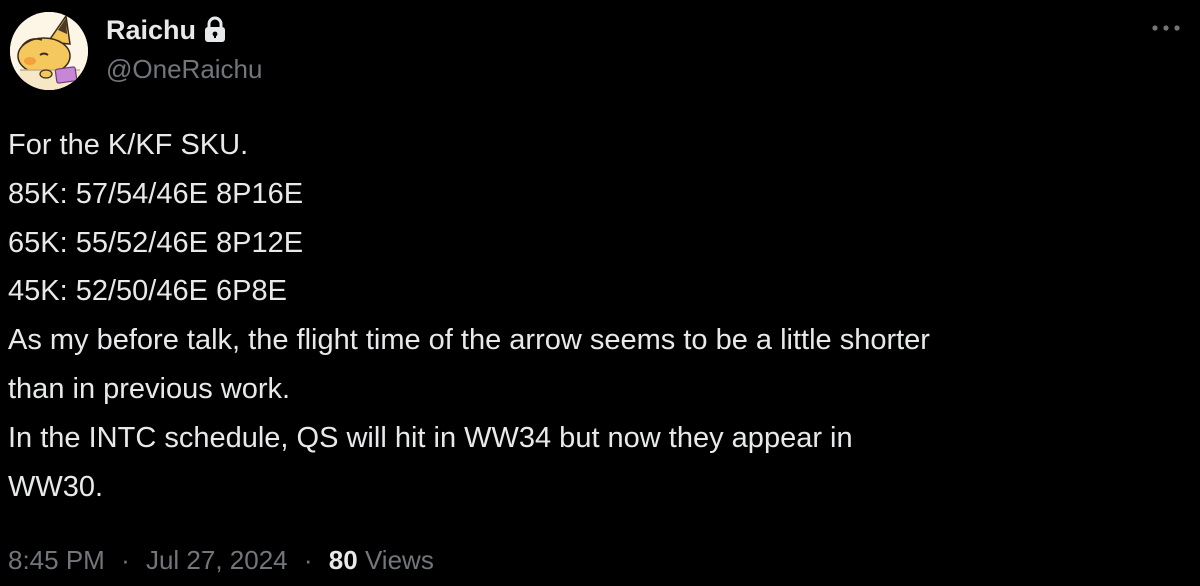  Describe the element at coordinates (184, 69) in the screenshot. I see `handle: @OneRaichu` at that location.